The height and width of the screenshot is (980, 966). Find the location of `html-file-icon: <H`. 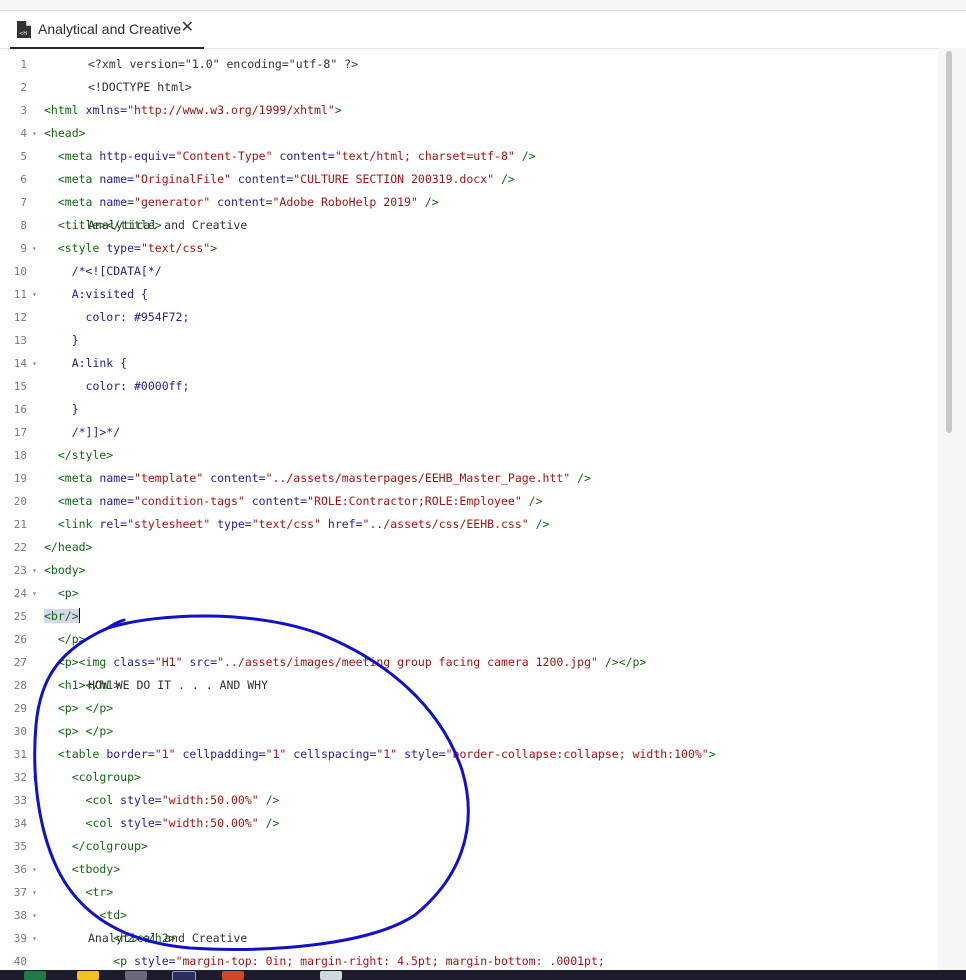

html-file-icon: <H is located at coordinates (24, 29).